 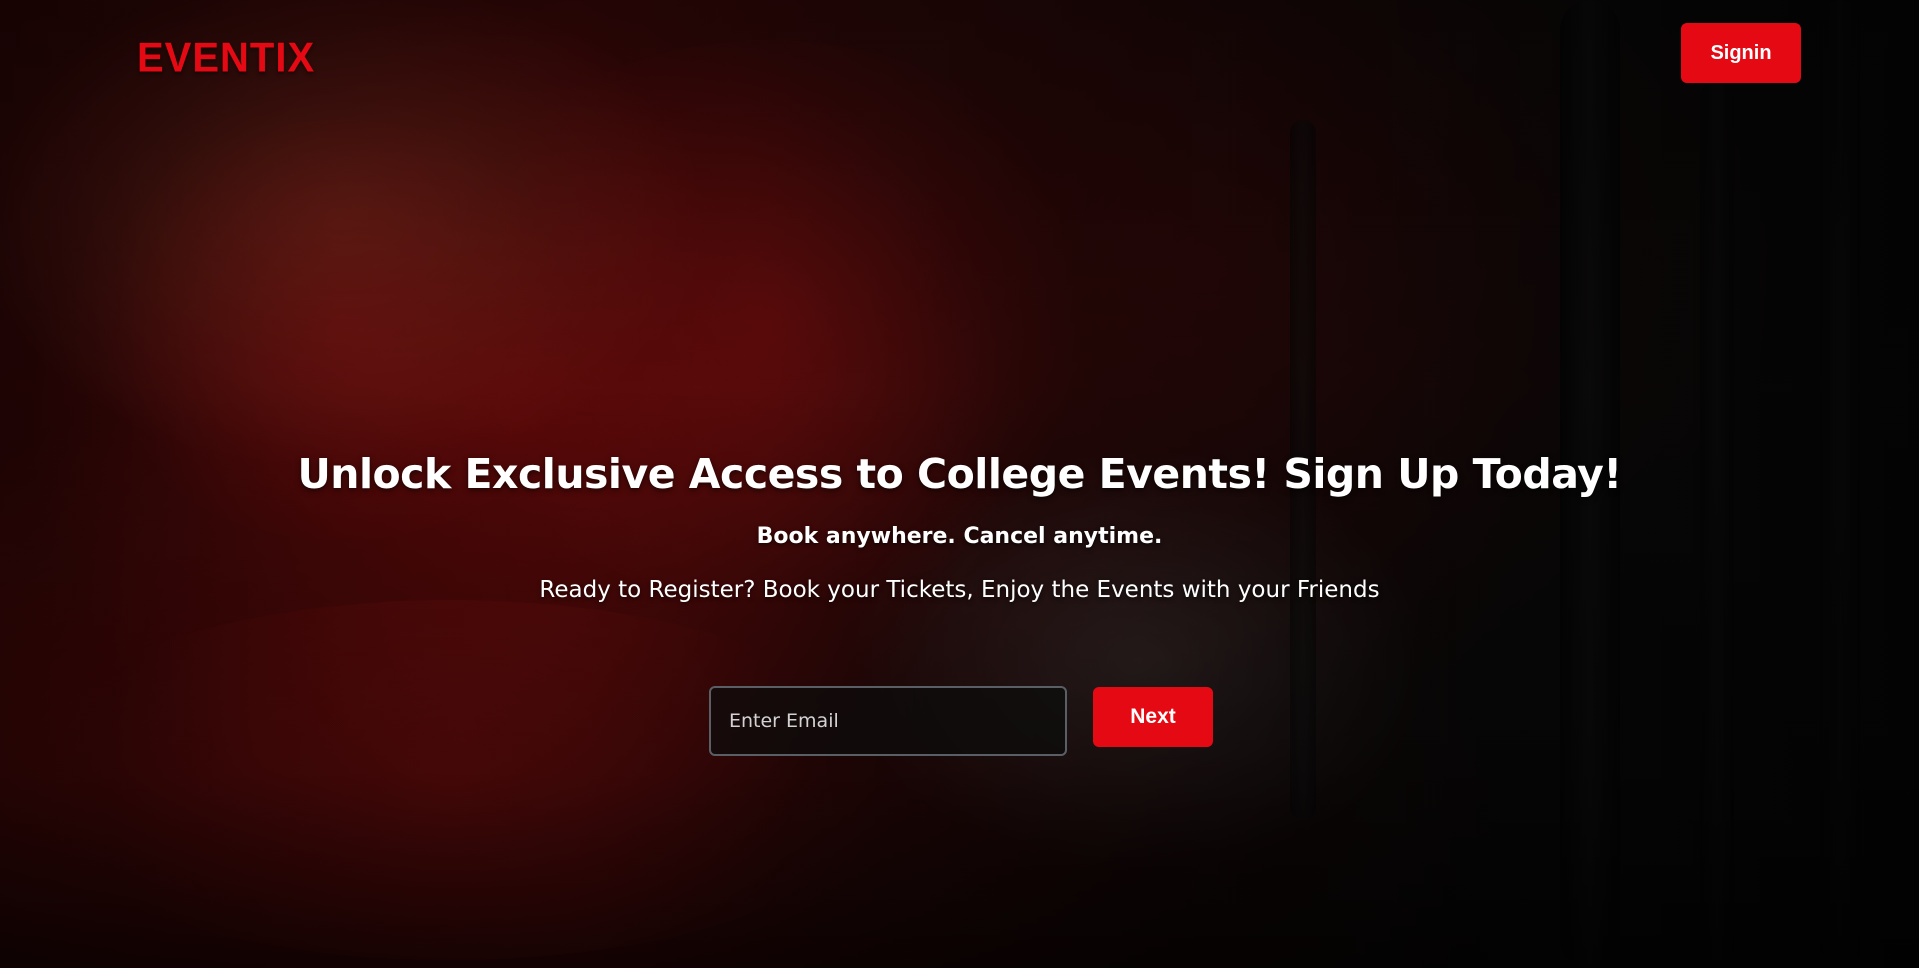 What do you see at coordinates (1741, 53) in the screenshot?
I see `signin-button: Signin` at bounding box center [1741, 53].